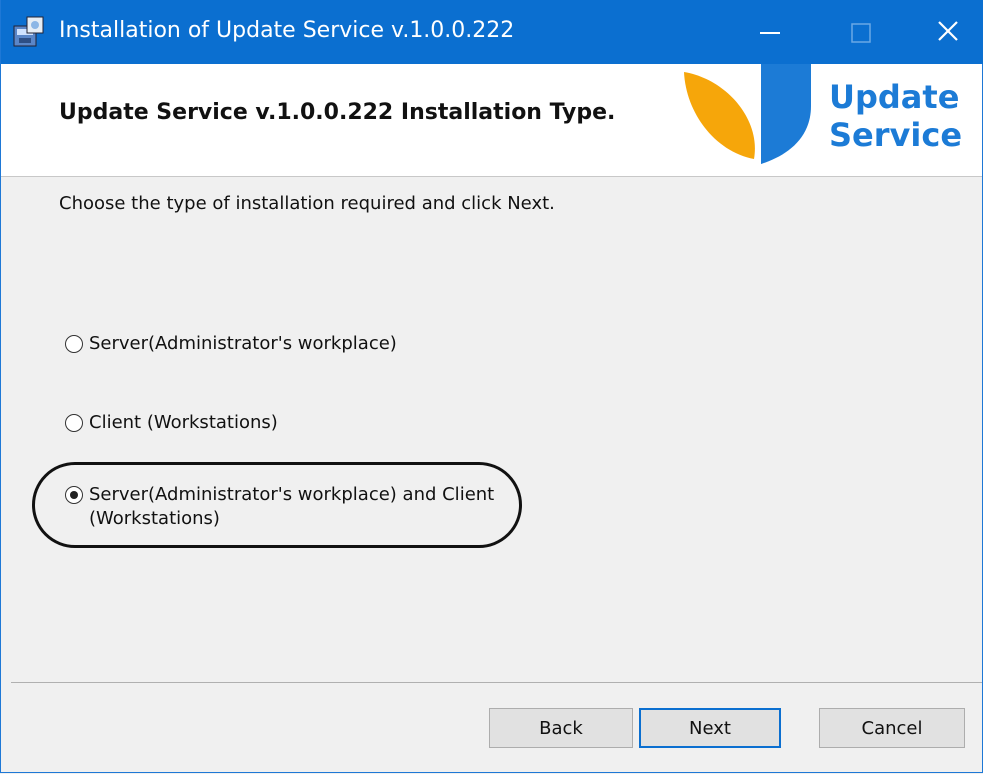 The width and height of the screenshot is (983, 774). I want to click on close-button, so click(948, 32).